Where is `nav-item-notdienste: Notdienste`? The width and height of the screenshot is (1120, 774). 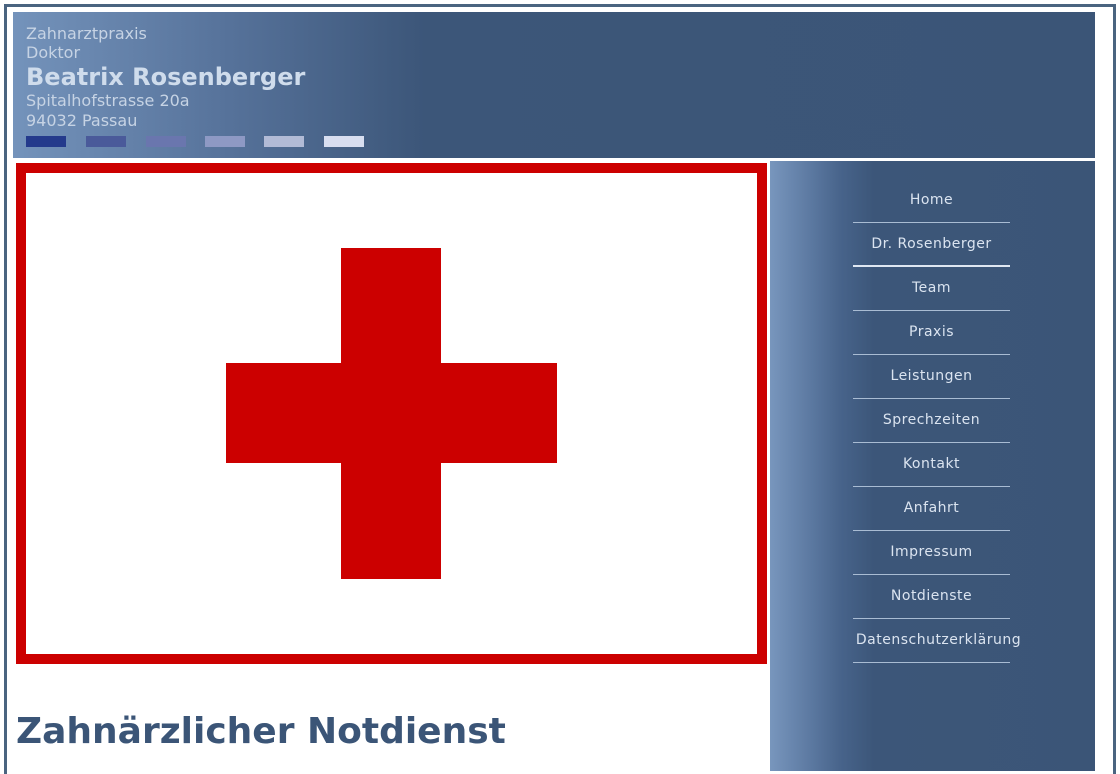
nav-item-notdienste: Notdienste is located at coordinates (931, 597).